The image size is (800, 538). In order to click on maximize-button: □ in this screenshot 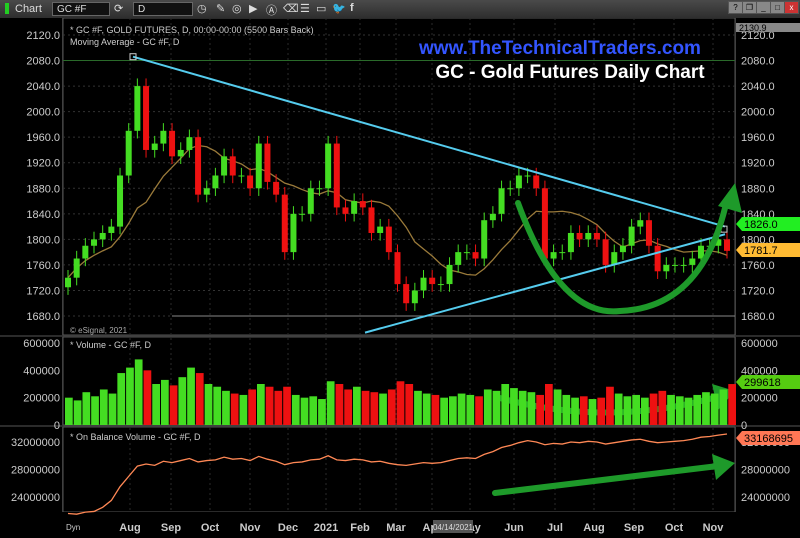, I will do `click(777, 7)`.